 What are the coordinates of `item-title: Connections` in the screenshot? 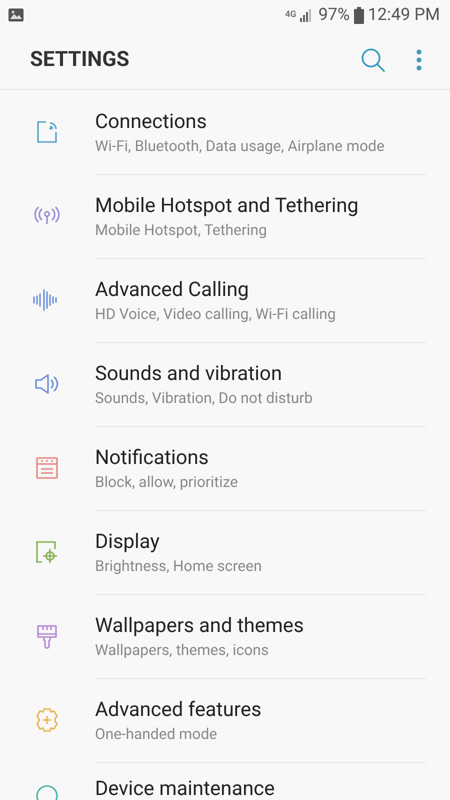 It's located at (151, 120).